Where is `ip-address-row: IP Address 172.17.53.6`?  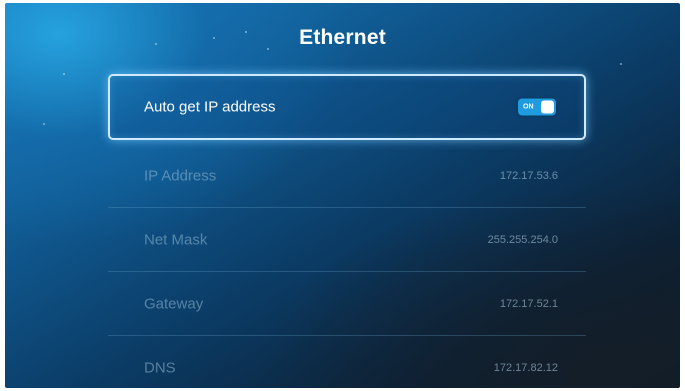
ip-address-row: IP Address 172.17.53.6 is located at coordinates (347, 176).